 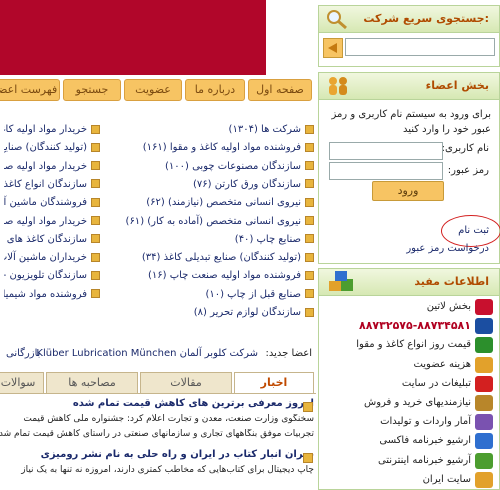 I want to click on tab-news: اخبار, so click(x=274, y=382).